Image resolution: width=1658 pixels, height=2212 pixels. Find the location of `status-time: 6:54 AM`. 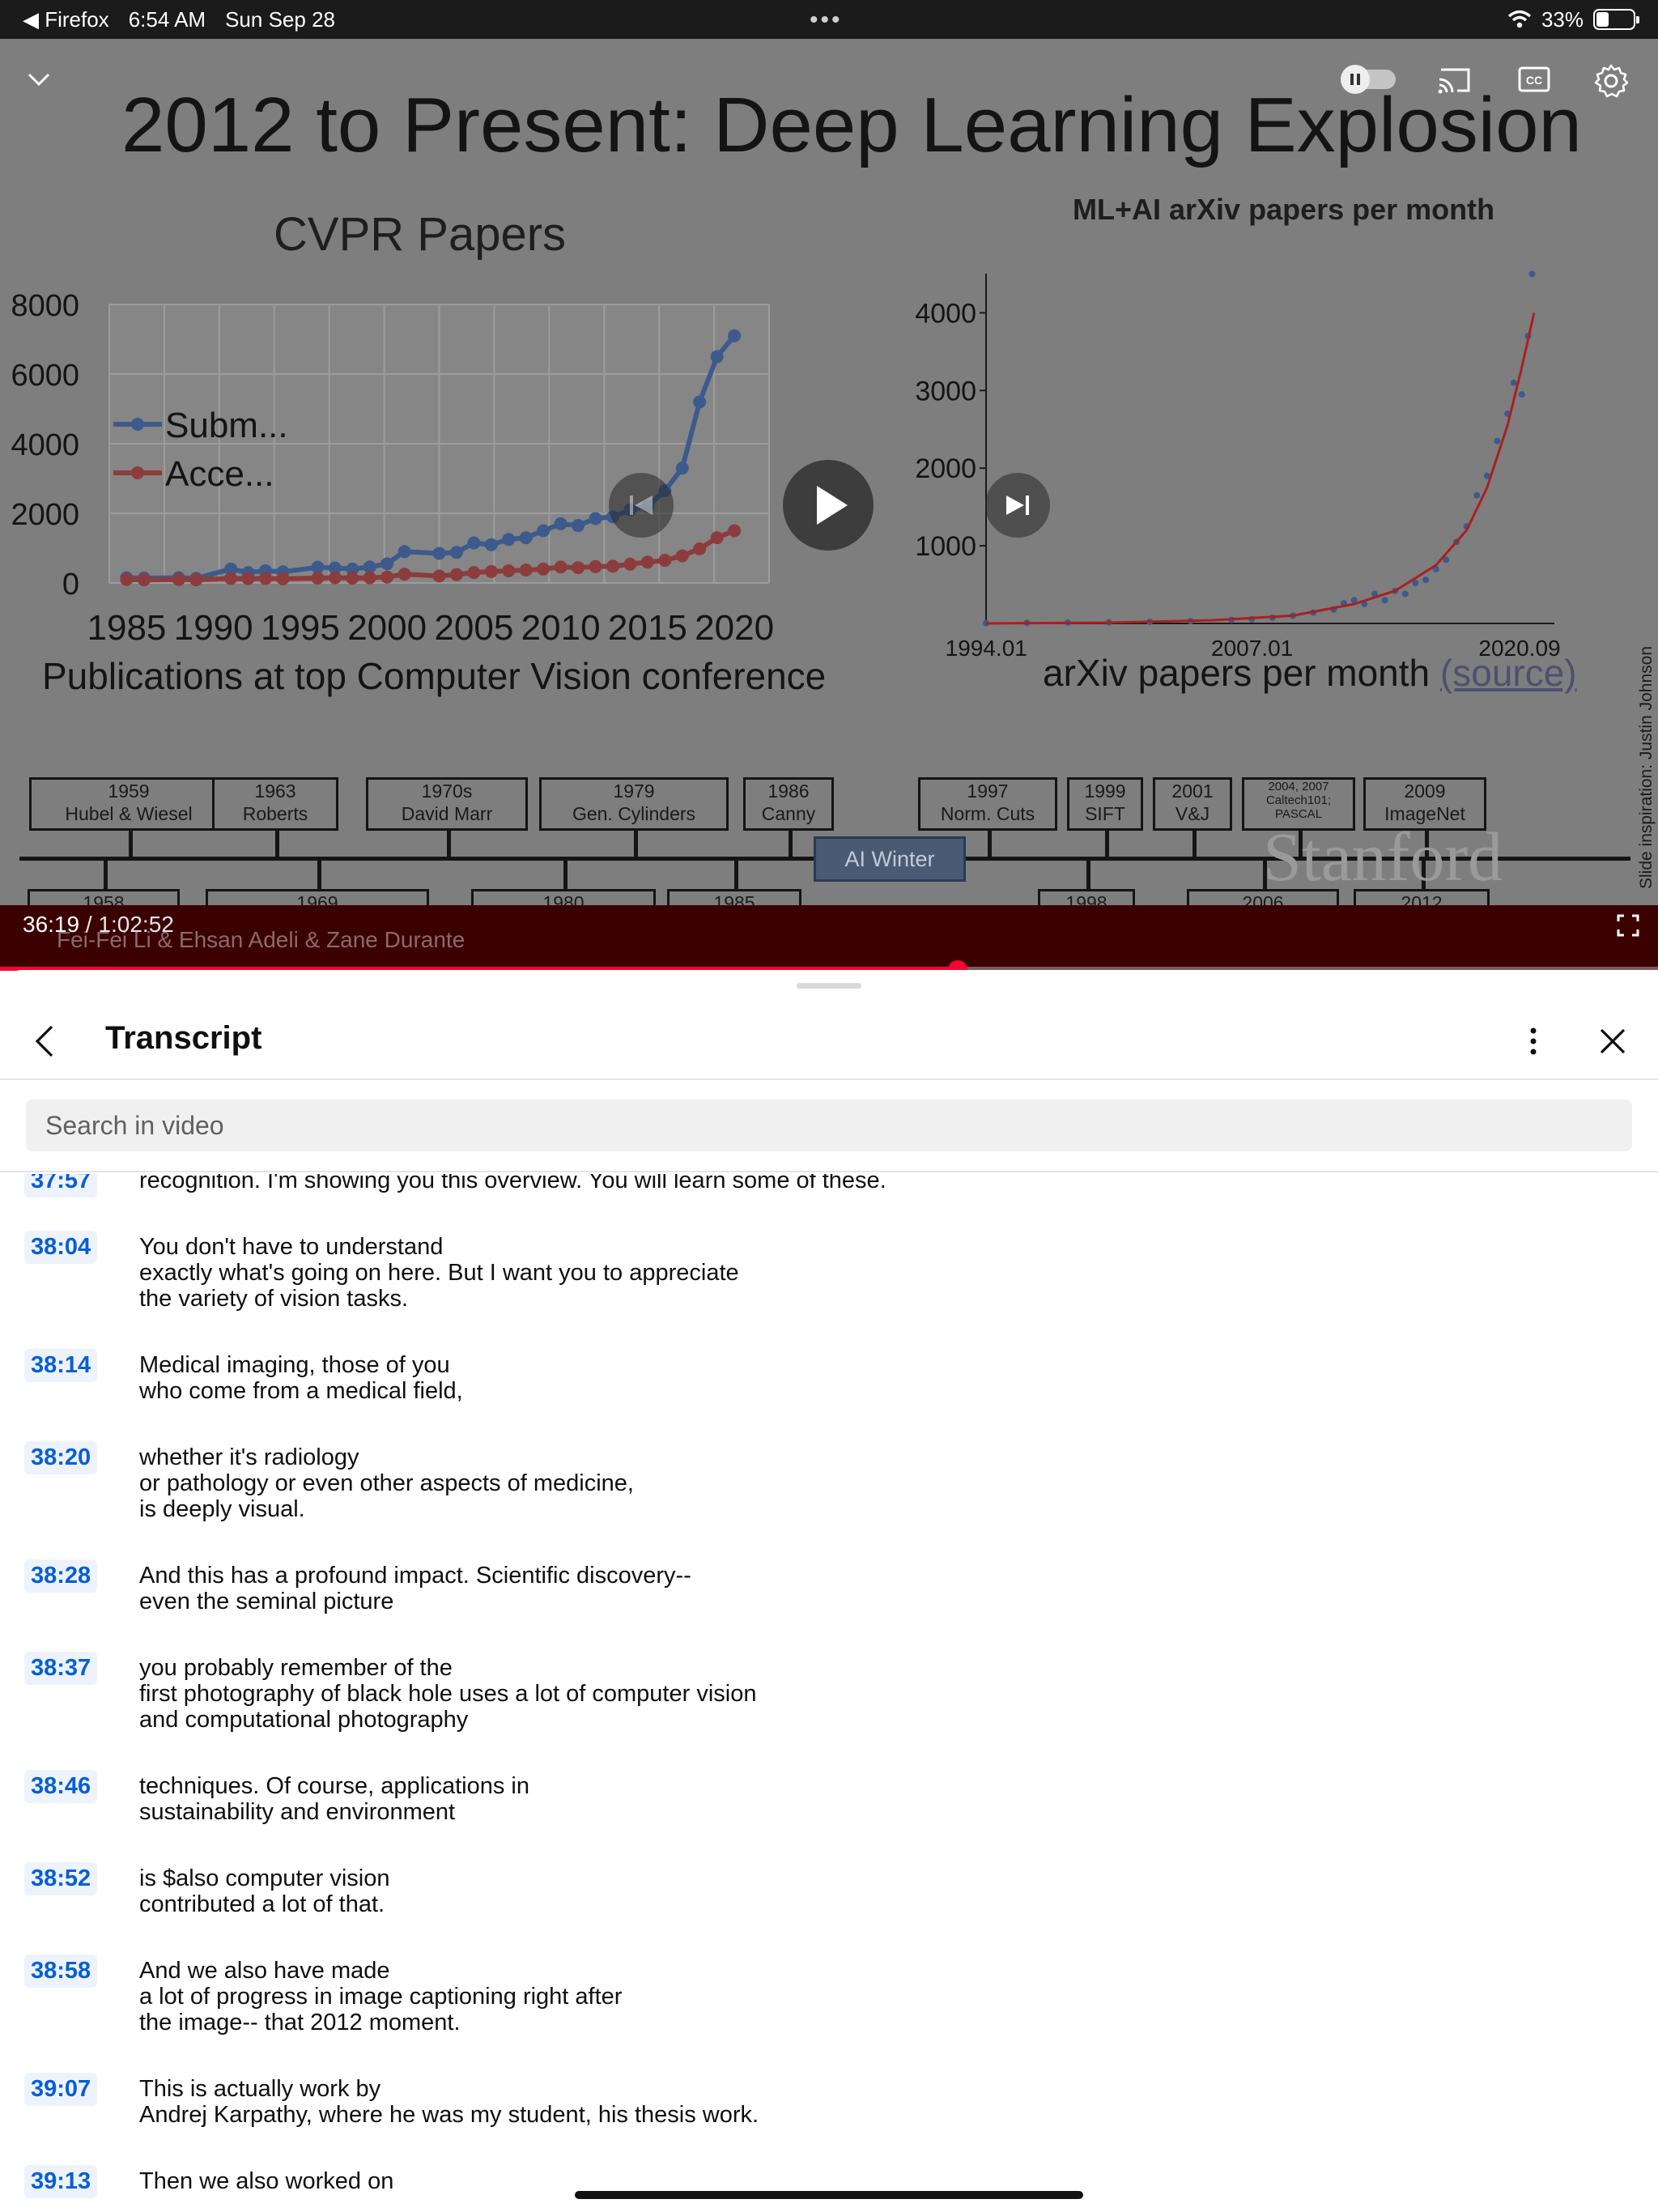

status-time: 6:54 AM is located at coordinates (167, 19).